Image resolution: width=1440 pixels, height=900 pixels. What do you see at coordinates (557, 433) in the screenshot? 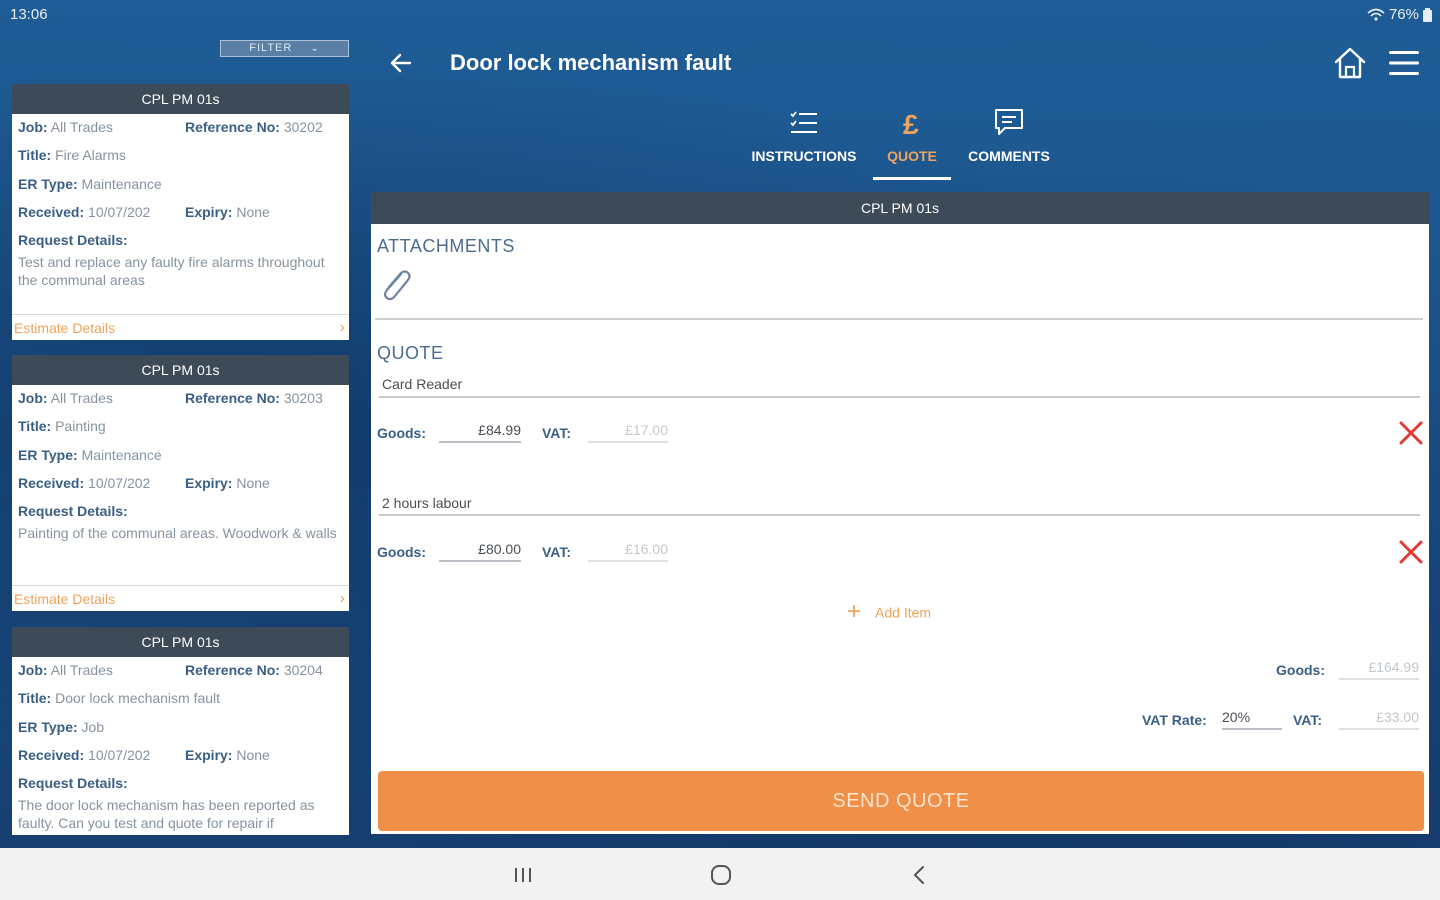
I see `vat-label: VAT:` at bounding box center [557, 433].